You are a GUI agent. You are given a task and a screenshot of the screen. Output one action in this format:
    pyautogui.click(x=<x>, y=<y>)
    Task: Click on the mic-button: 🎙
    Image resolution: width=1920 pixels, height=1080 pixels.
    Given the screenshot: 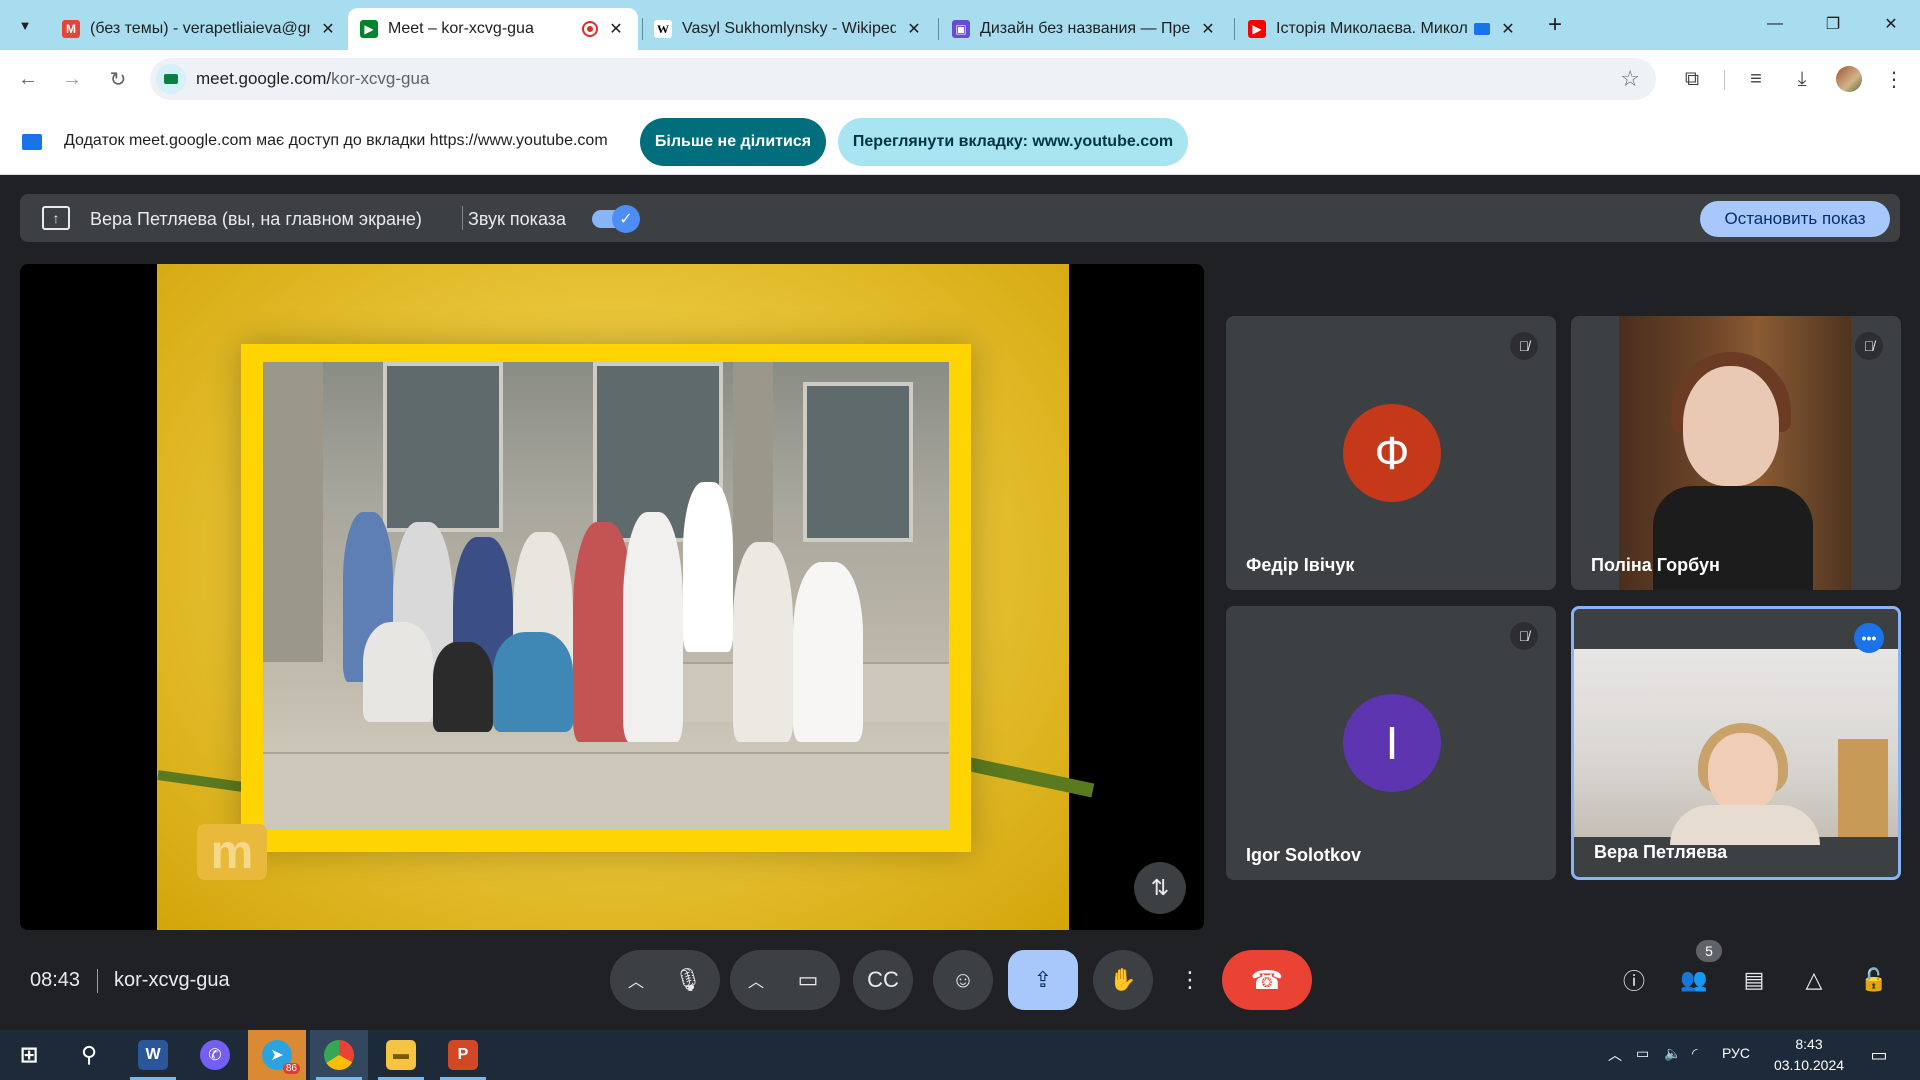 What is the action you would take?
    pyautogui.click(x=688, y=980)
    